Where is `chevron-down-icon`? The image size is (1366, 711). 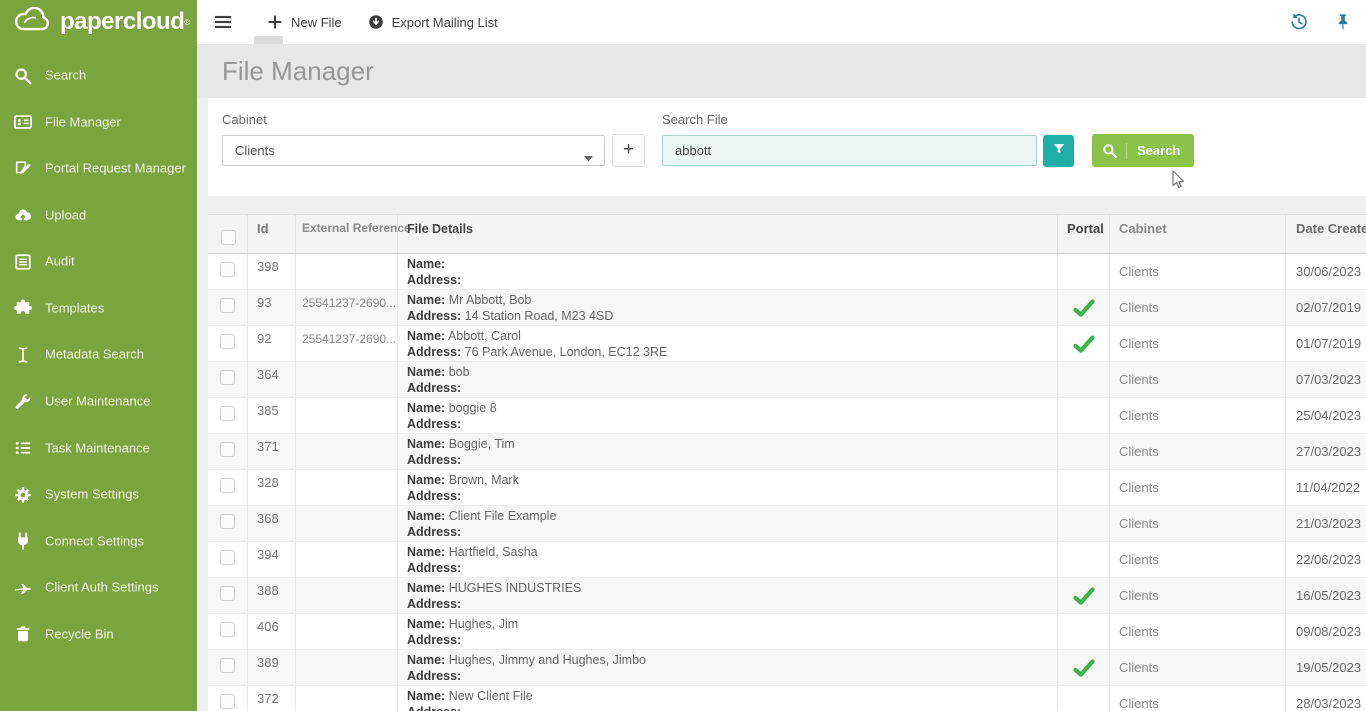 chevron-down-icon is located at coordinates (588, 154).